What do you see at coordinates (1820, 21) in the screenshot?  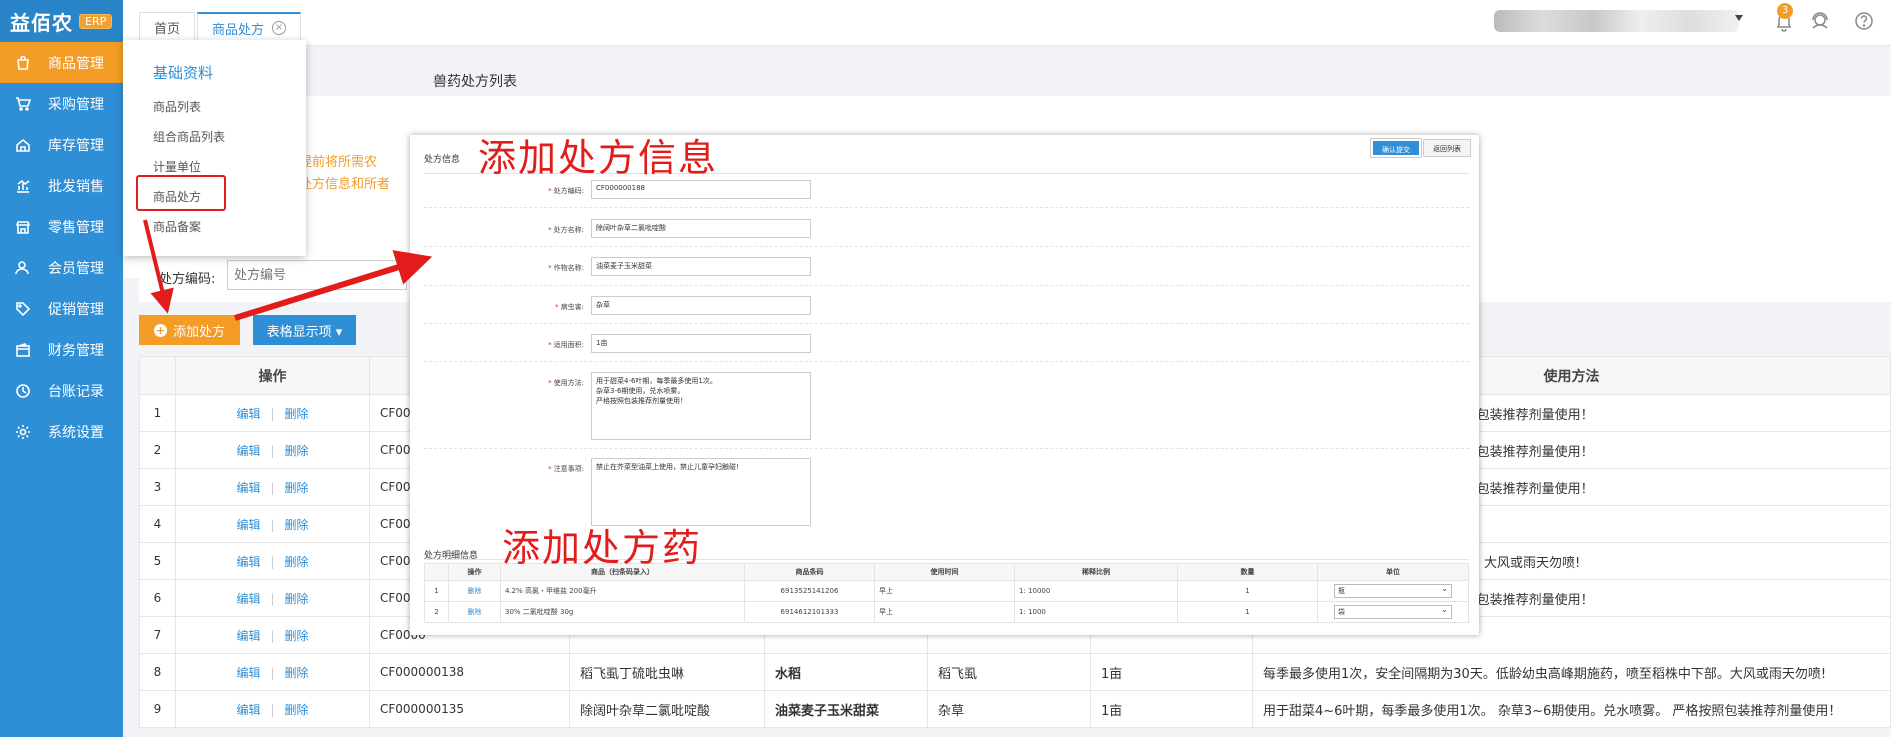 I see `support-icon` at bounding box center [1820, 21].